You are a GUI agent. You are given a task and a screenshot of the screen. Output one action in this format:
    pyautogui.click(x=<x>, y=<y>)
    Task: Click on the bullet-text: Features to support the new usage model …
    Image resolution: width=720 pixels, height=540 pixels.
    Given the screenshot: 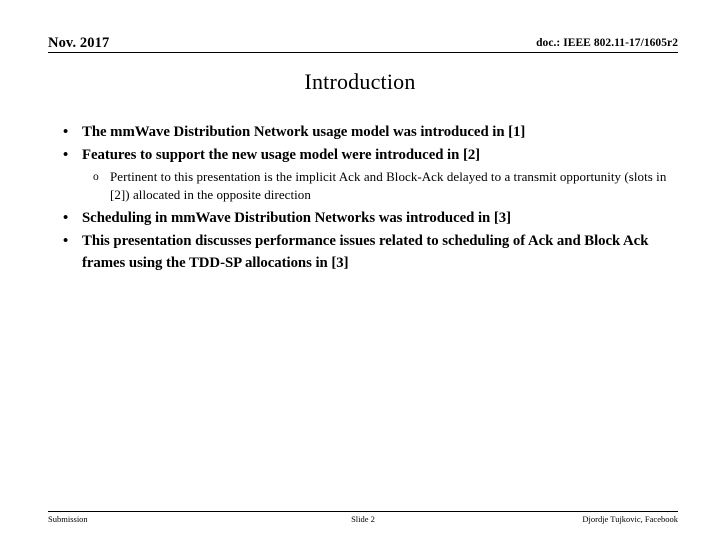 What is the action you would take?
    pyautogui.click(x=281, y=154)
    